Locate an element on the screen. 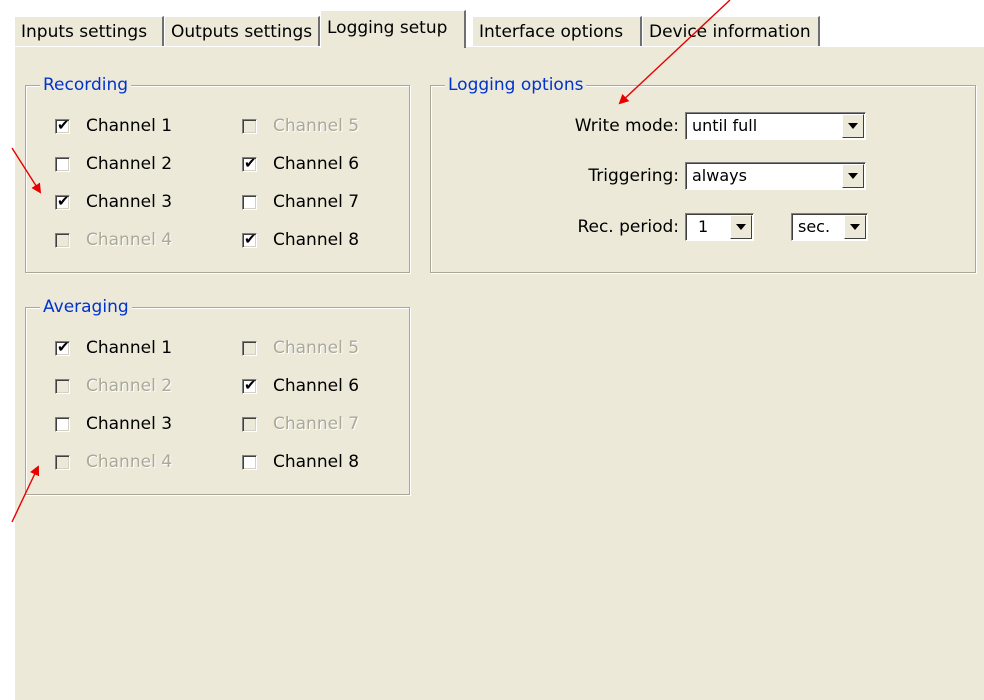 The image size is (984, 700). averaging-channel-7-checkbox: Channel 7 is located at coordinates (300, 424).